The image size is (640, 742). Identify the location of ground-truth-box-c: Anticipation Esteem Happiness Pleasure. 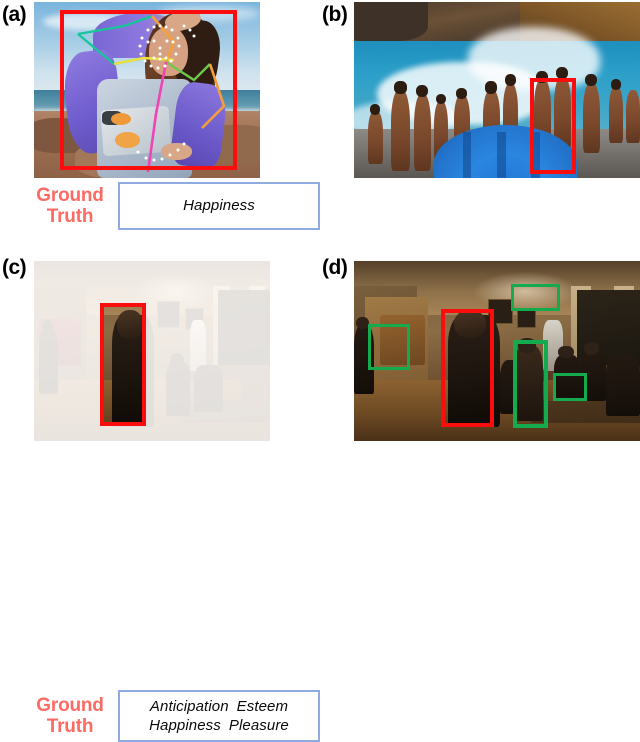
(219, 716).